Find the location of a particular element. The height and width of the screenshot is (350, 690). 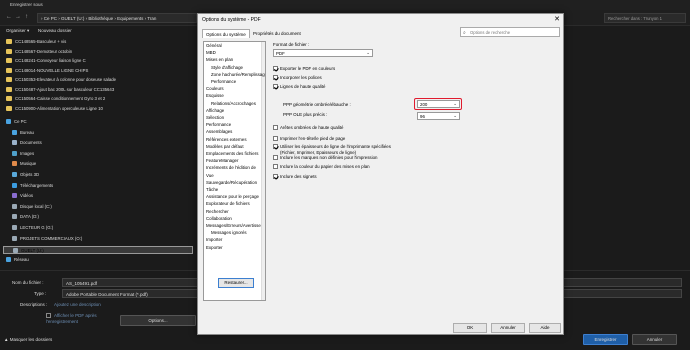

file-format-value: PDF is located at coordinates (280, 53).